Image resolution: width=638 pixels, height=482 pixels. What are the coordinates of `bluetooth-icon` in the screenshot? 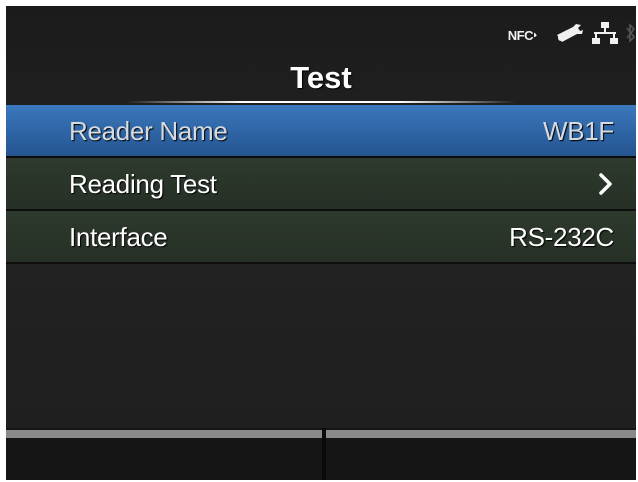 It's located at (631, 35).